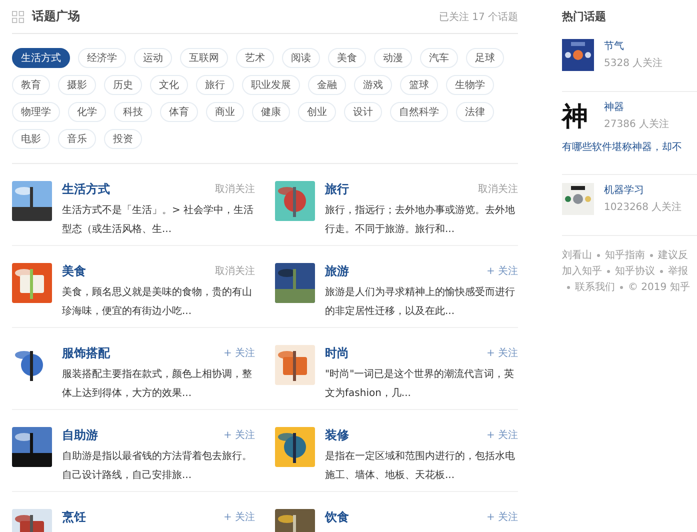  What do you see at coordinates (301, 58) in the screenshot?
I see `topic-tag: 阅读` at bounding box center [301, 58].